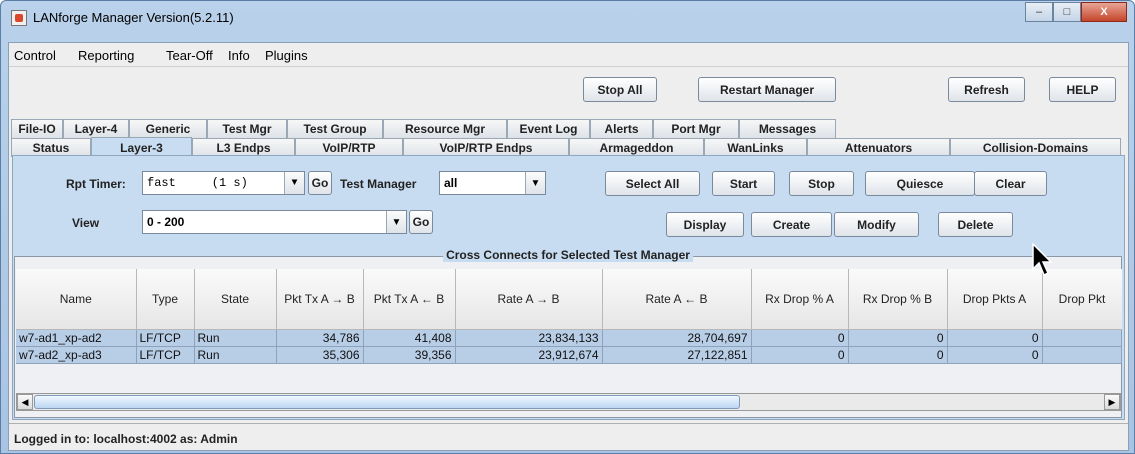  I want to click on tab-resource-mgr: Resource Mgr, so click(445, 128).